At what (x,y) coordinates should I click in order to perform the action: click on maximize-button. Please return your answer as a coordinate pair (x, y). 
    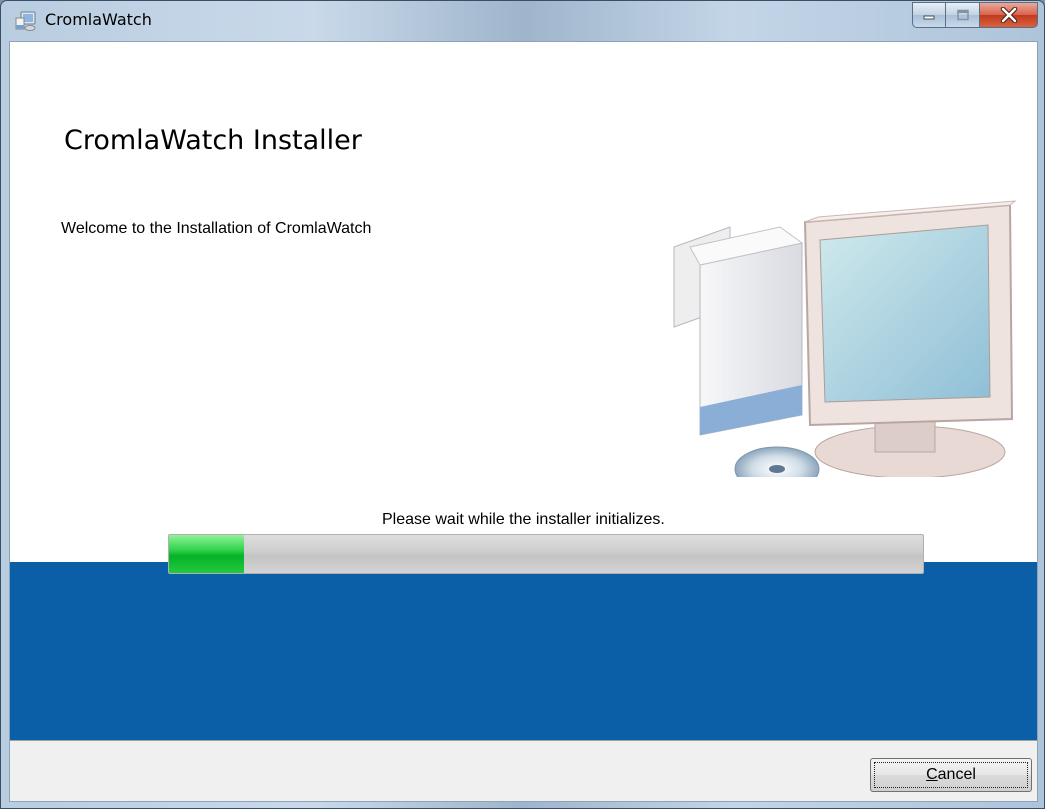
    Looking at the image, I should click on (963, 15).